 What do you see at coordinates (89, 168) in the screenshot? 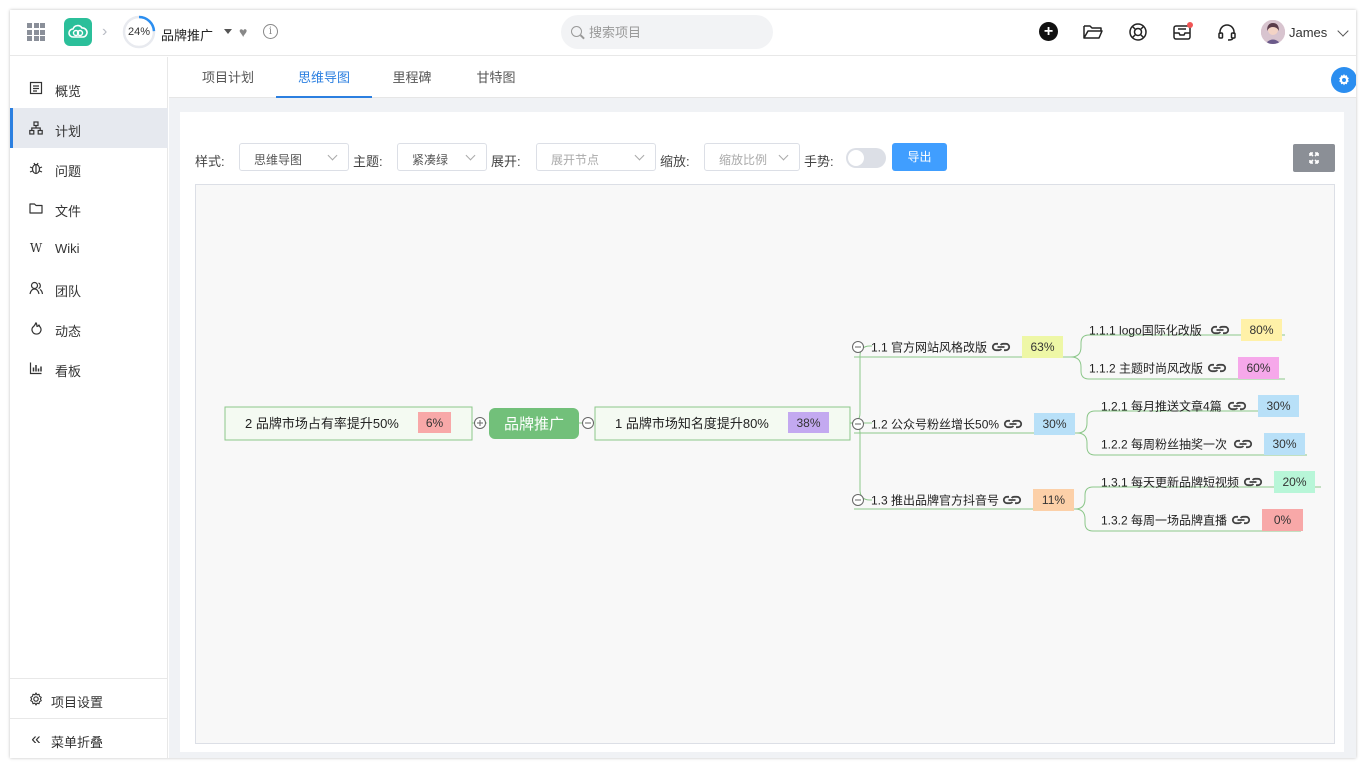
I see `sidebar-item-issues: 问题` at bounding box center [89, 168].